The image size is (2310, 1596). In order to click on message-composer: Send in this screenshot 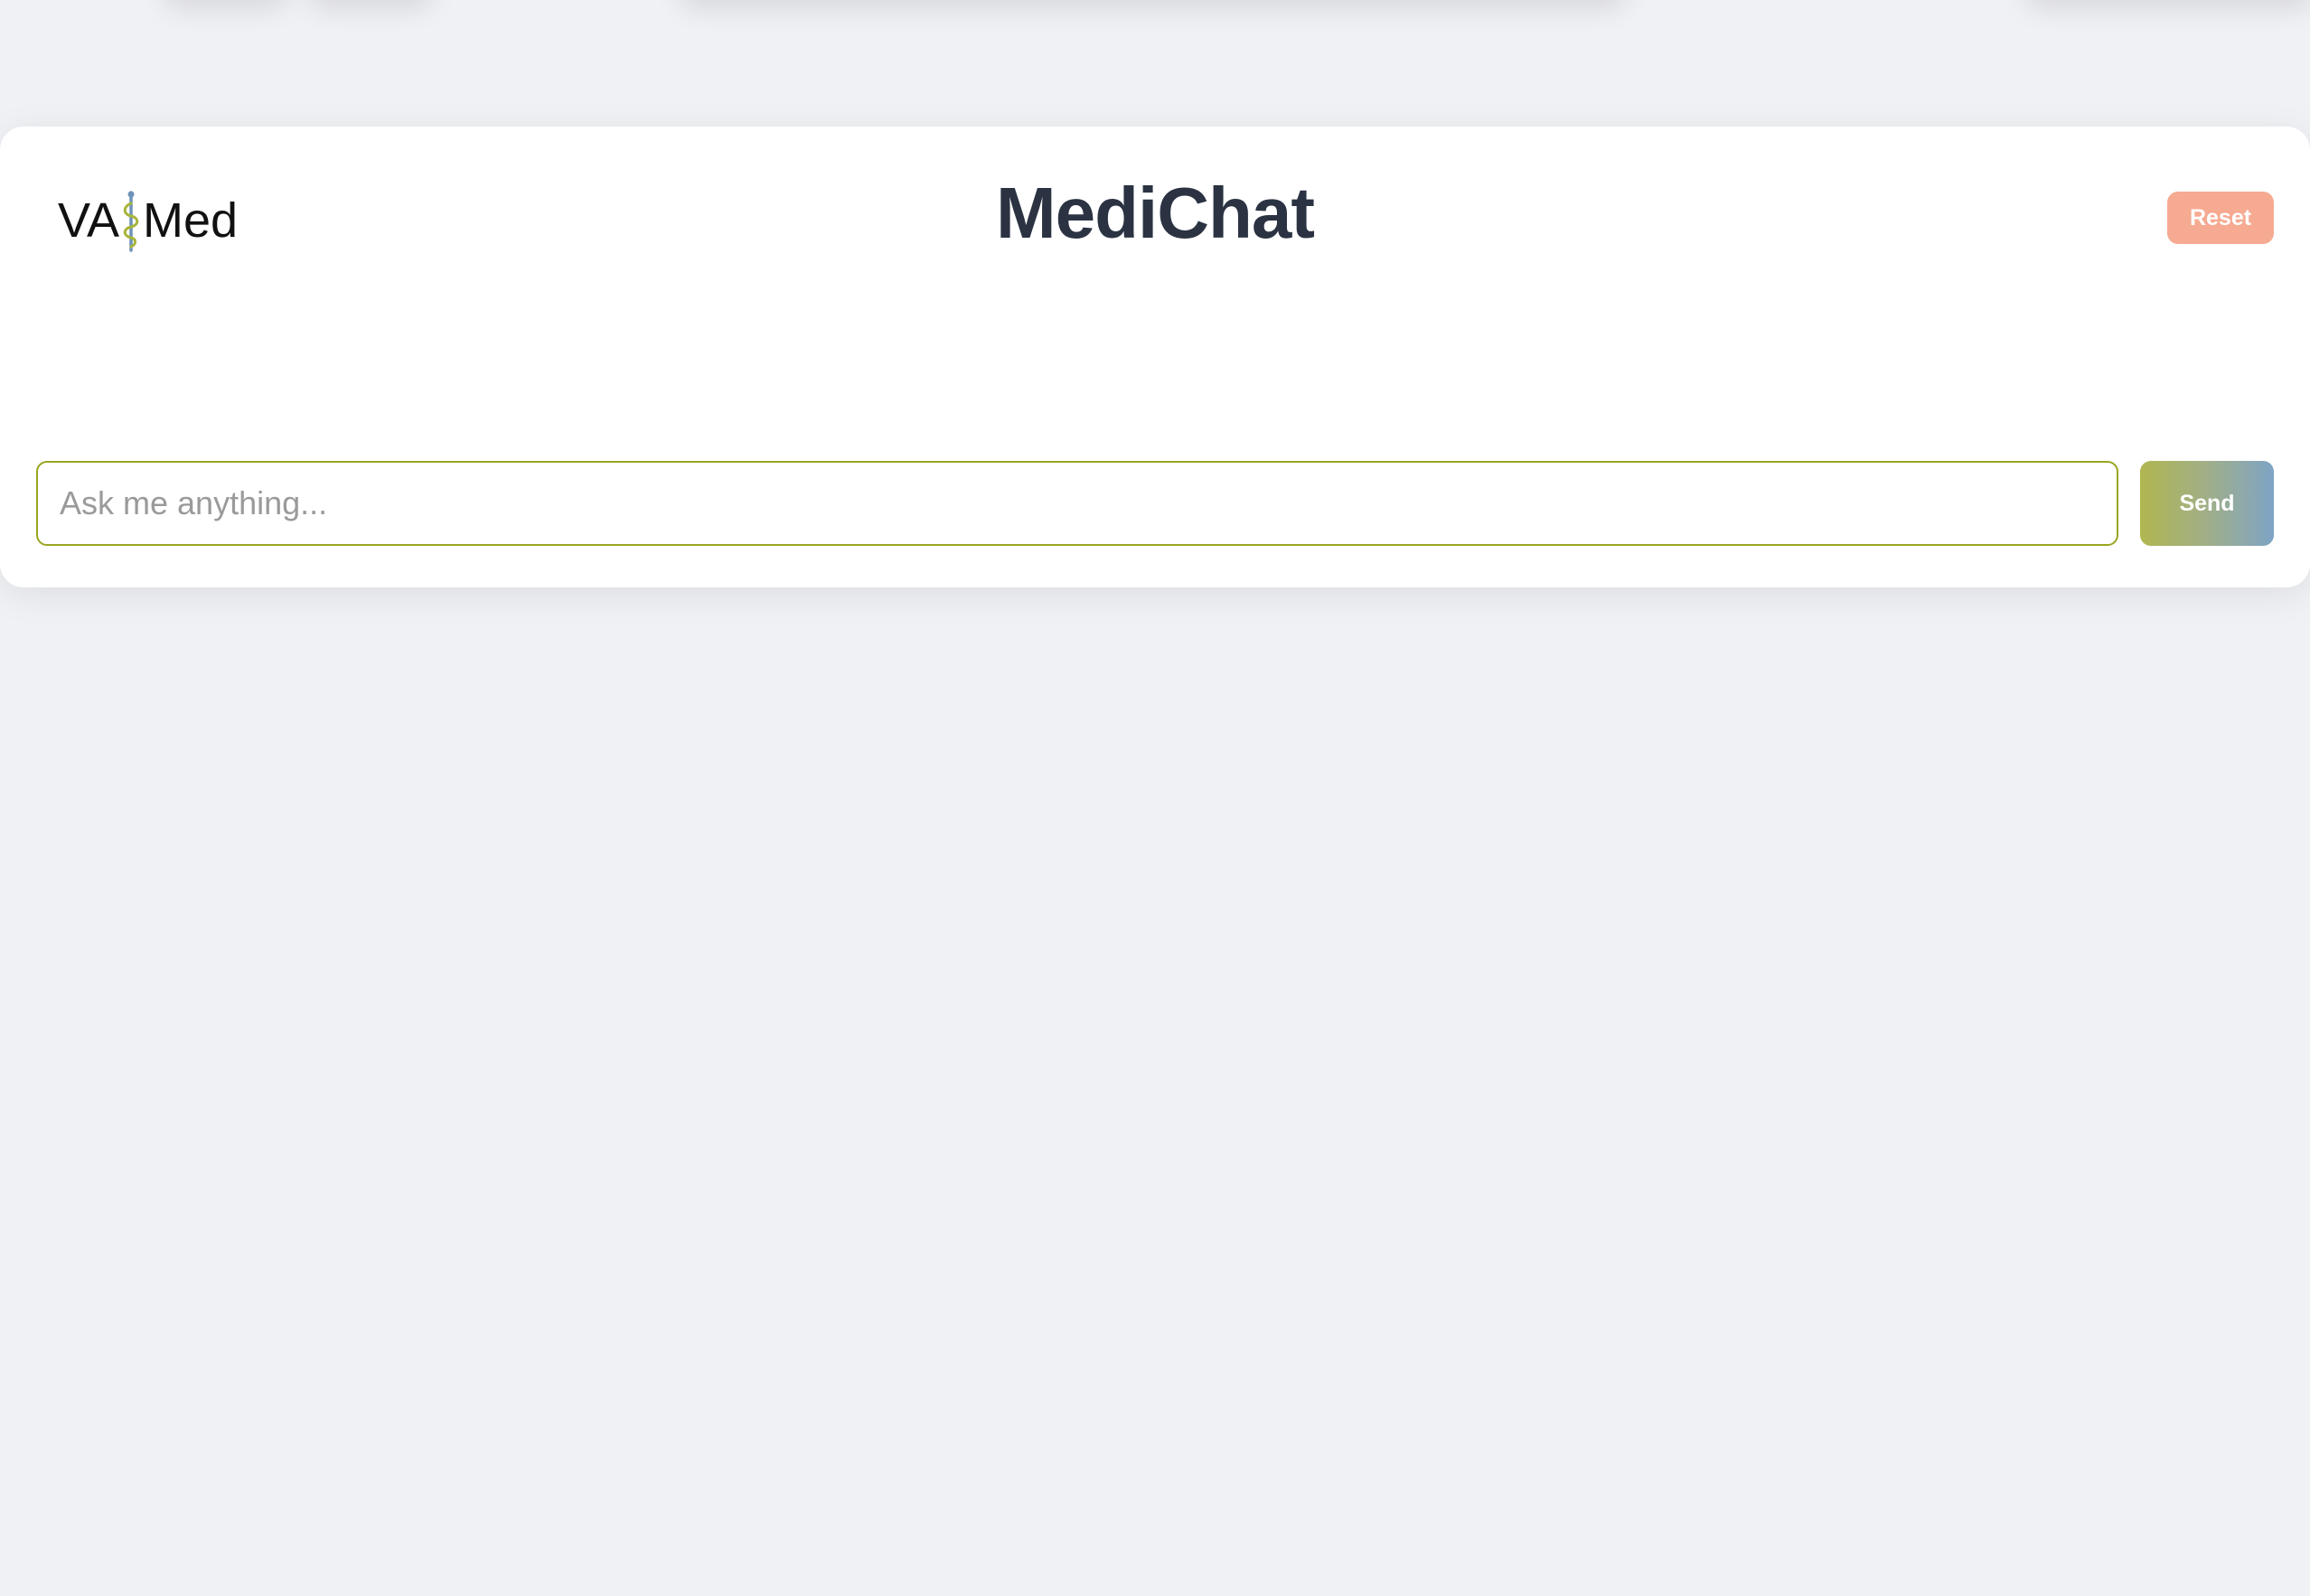, I will do `click(1155, 503)`.